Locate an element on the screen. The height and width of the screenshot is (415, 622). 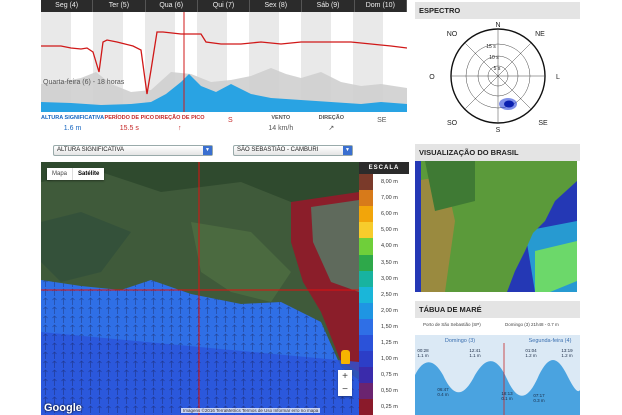
scale-row: 0,50 m is located at coordinates (384, 392).